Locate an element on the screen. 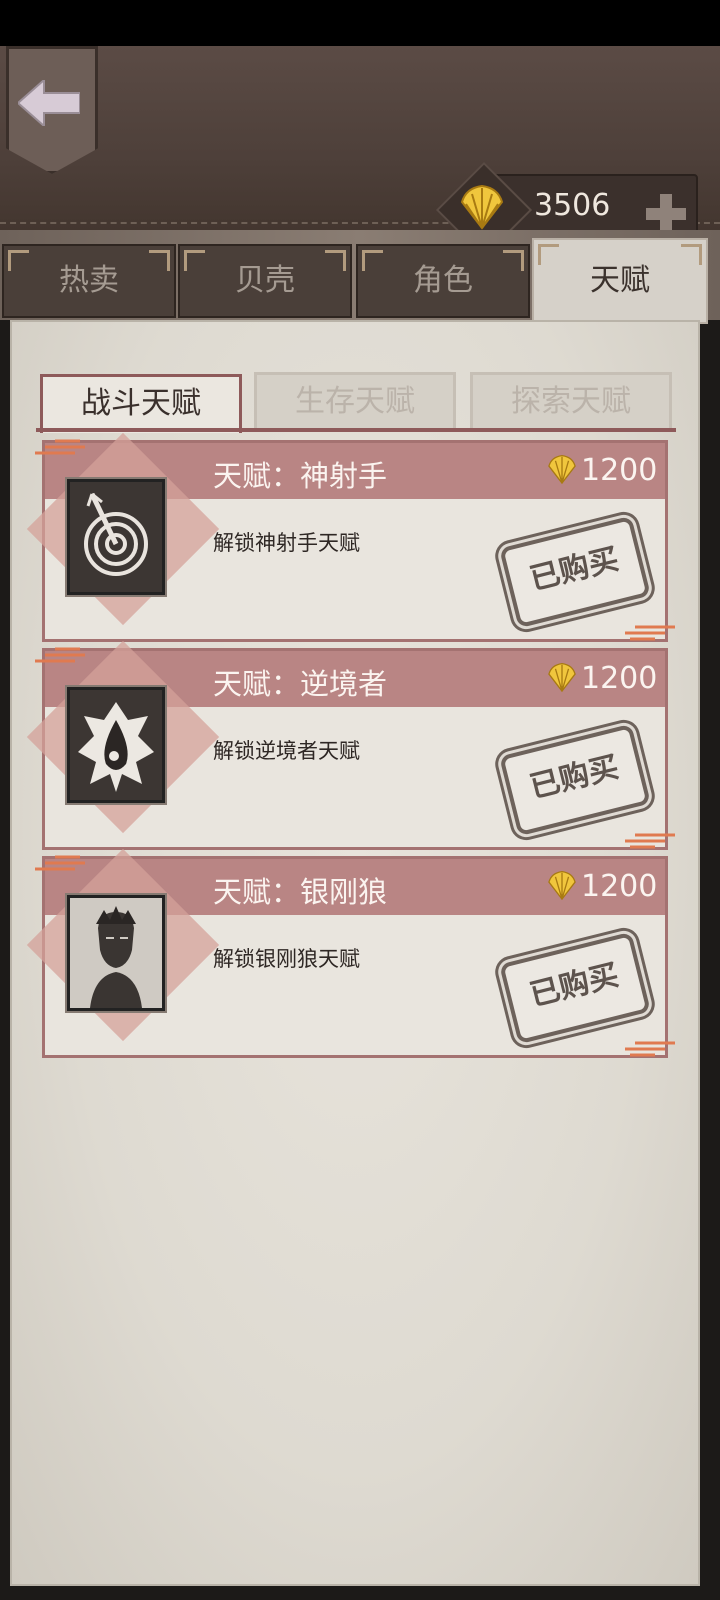  subtab-label: 探索天赋 is located at coordinates (571, 401).